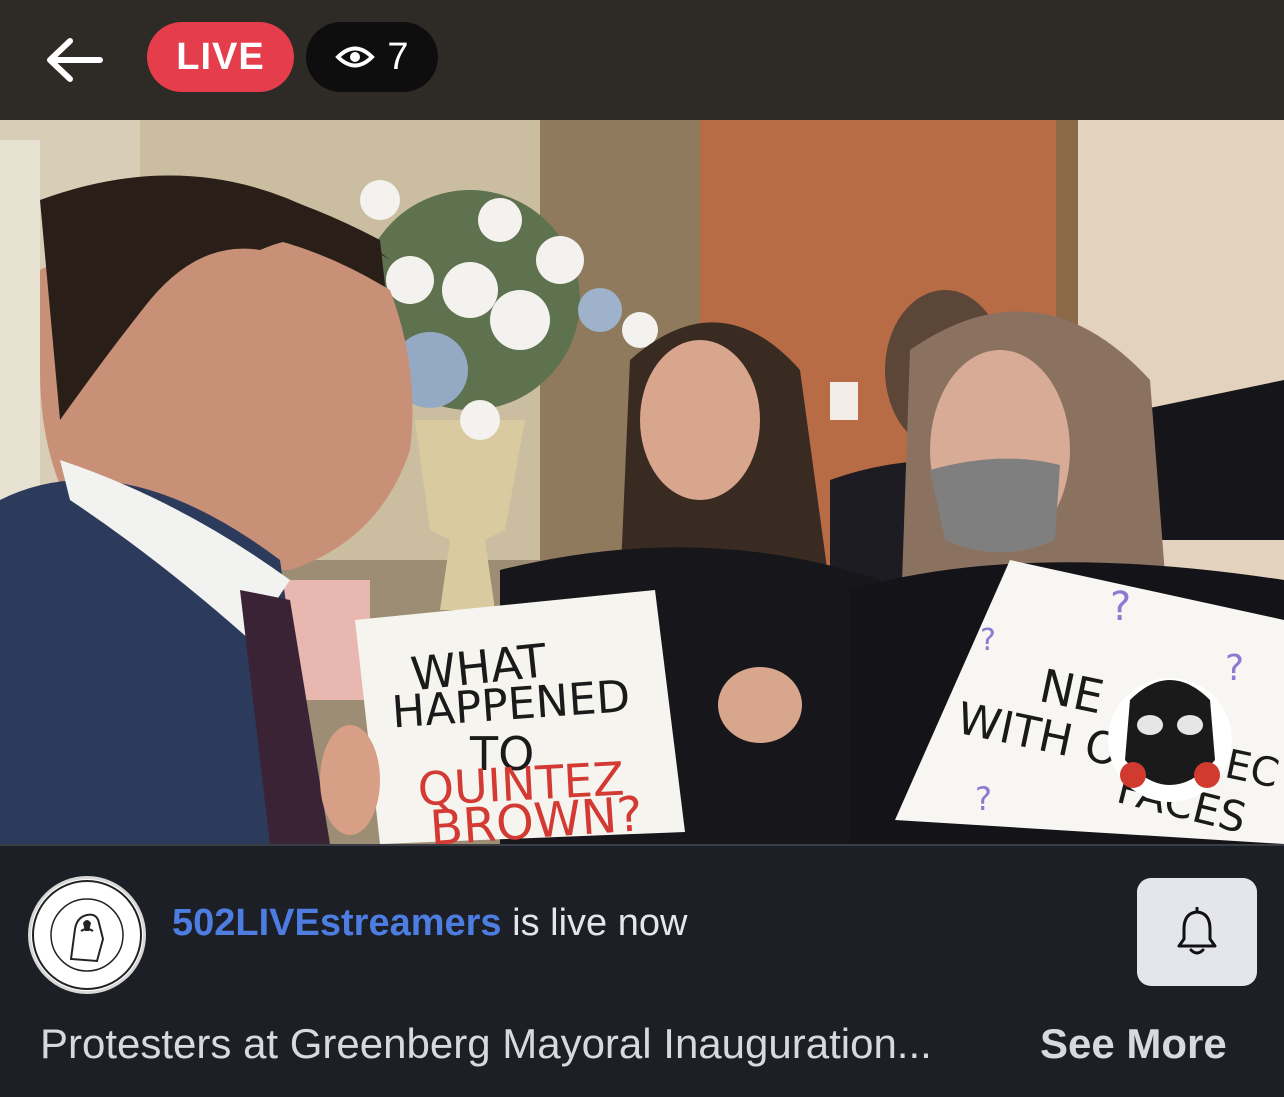 Image resolution: width=1284 pixels, height=1097 pixels. What do you see at coordinates (337, 923) in the screenshot?
I see `channel-name-link: 502LIVEstreamers` at bounding box center [337, 923].